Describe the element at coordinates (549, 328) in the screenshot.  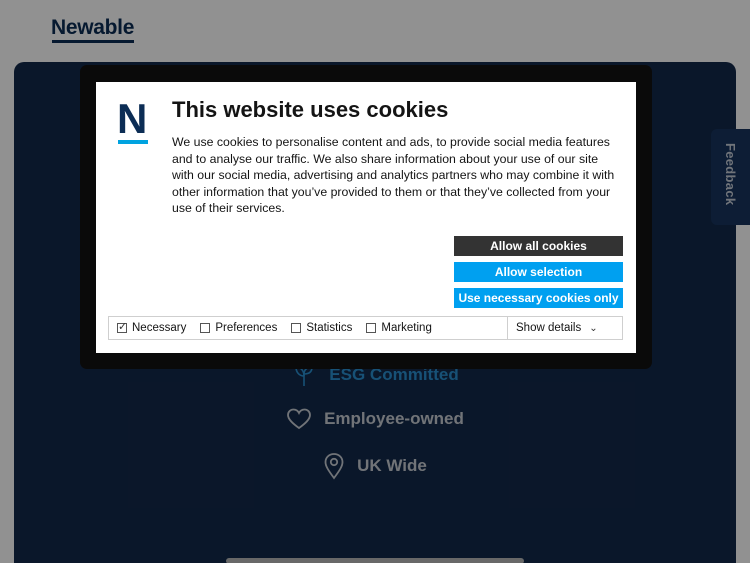
I see `show-details-label: Show details` at that location.